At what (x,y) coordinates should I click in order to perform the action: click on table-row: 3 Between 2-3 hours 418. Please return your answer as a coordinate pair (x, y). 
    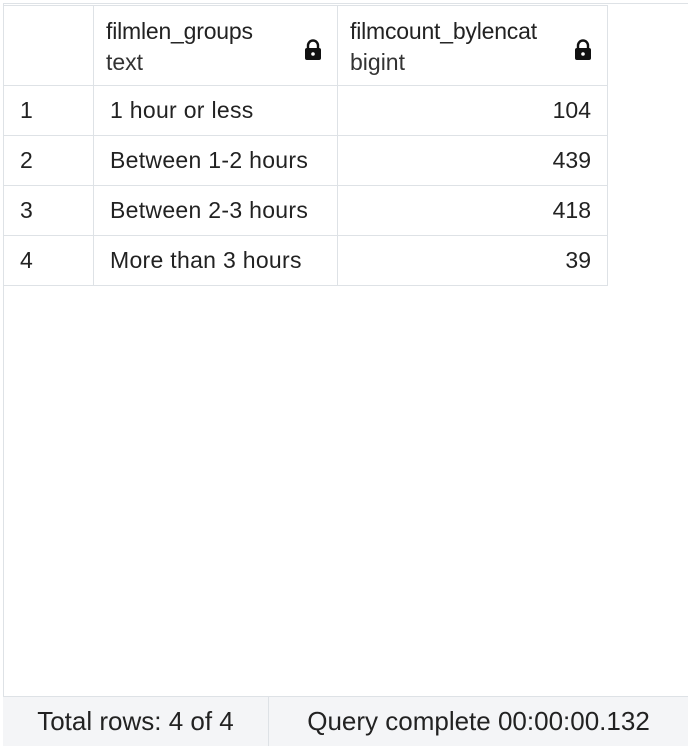
    Looking at the image, I should click on (305, 210).